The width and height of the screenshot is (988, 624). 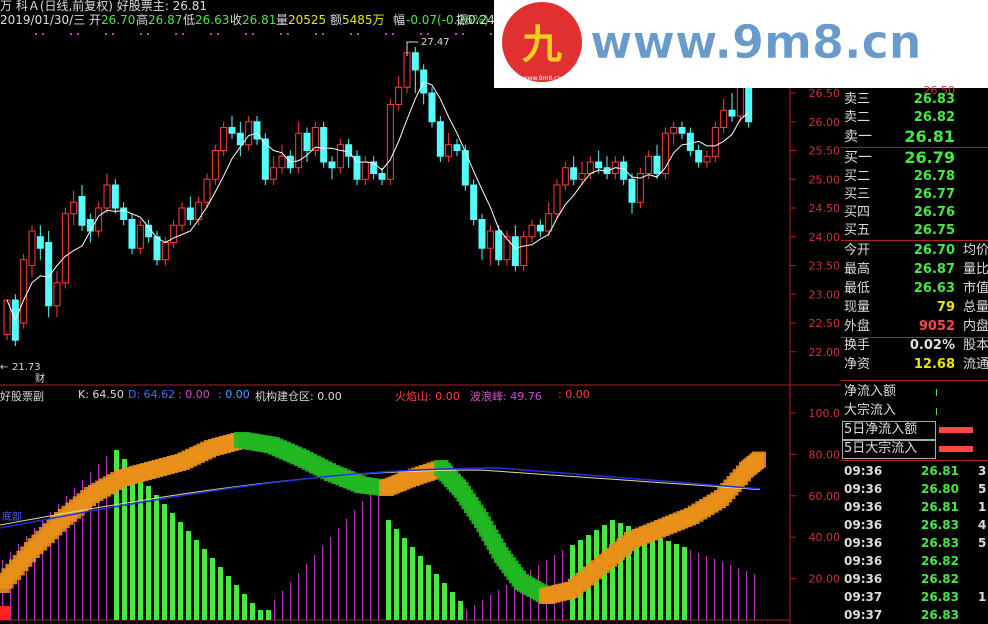 What do you see at coordinates (857, 250) in the screenshot?
I see `stat-label: 今开` at bounding box center [857, 250].